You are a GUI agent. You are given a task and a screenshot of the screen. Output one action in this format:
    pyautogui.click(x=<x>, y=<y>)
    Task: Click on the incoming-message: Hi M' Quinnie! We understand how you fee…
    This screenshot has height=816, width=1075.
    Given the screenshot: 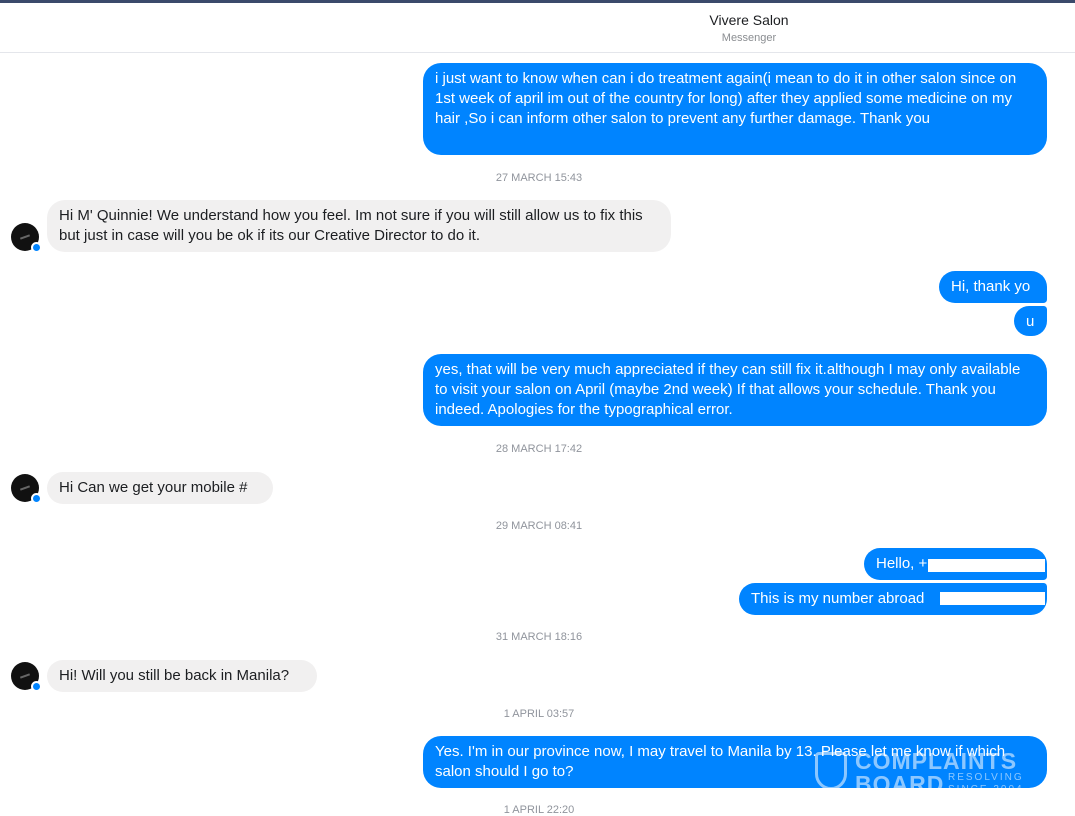 What is the action you would take?
    pyautogui.click(x=359, y=226)
    